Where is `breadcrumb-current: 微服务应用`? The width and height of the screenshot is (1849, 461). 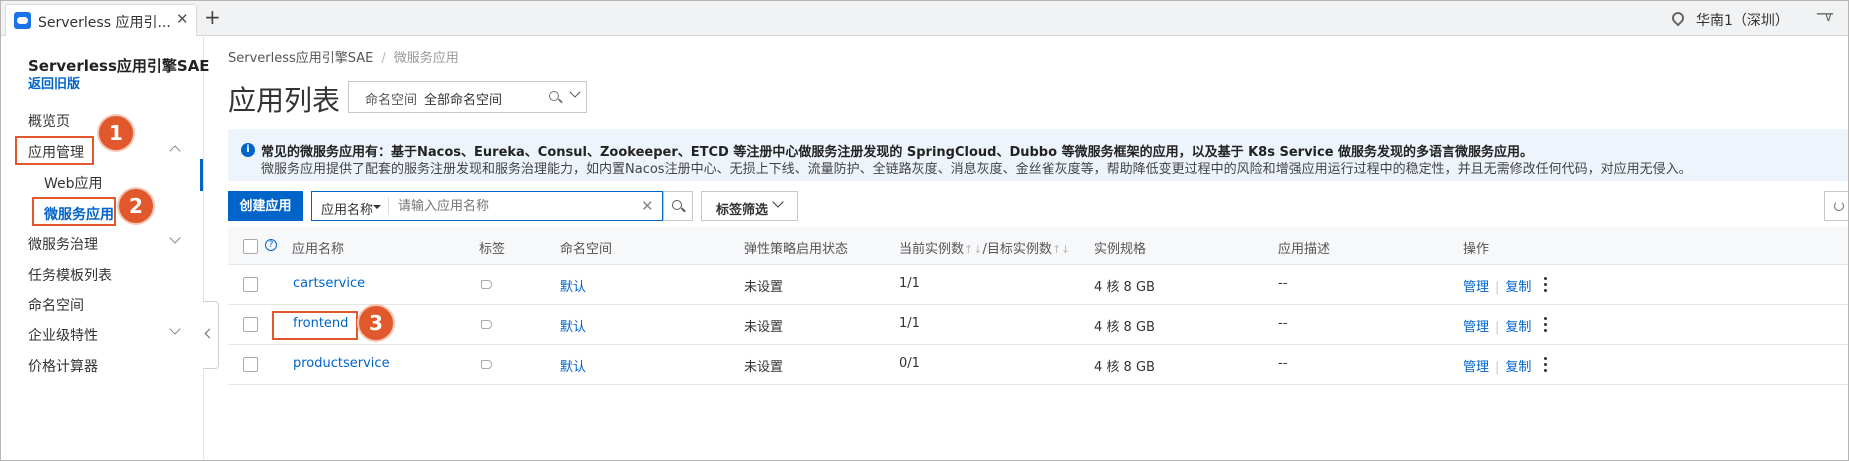 breadcrumb-current: 微服务应用 is located at coordinates (426, 58).